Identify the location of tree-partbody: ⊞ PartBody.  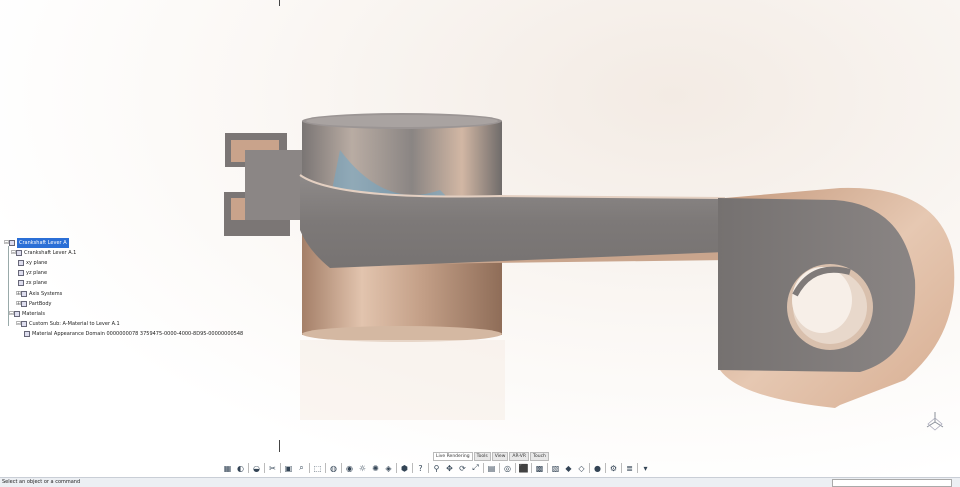
(34, 304).